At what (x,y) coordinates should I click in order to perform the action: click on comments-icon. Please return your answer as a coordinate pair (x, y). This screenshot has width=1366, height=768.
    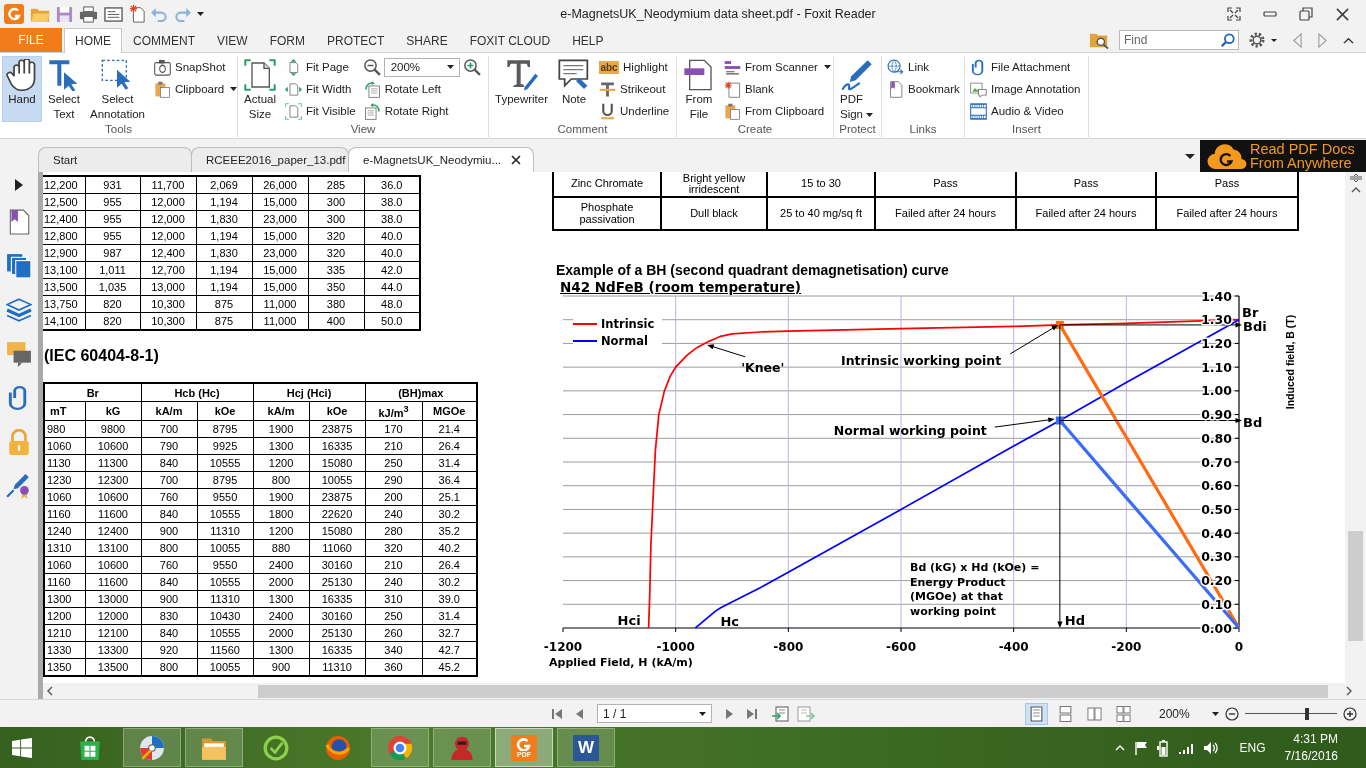
    Looking at the image, I should click on (19, 354).